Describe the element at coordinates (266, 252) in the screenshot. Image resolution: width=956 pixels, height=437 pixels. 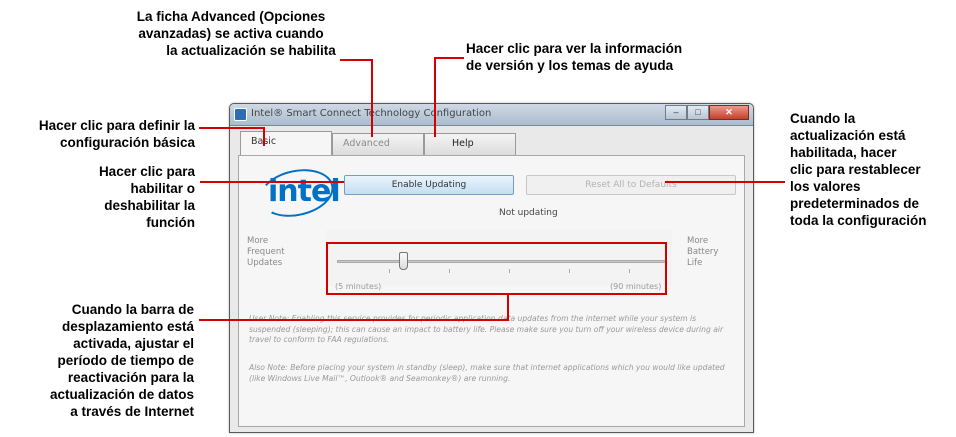
I see `slider-left-label: More Frequent Updates` at that location.